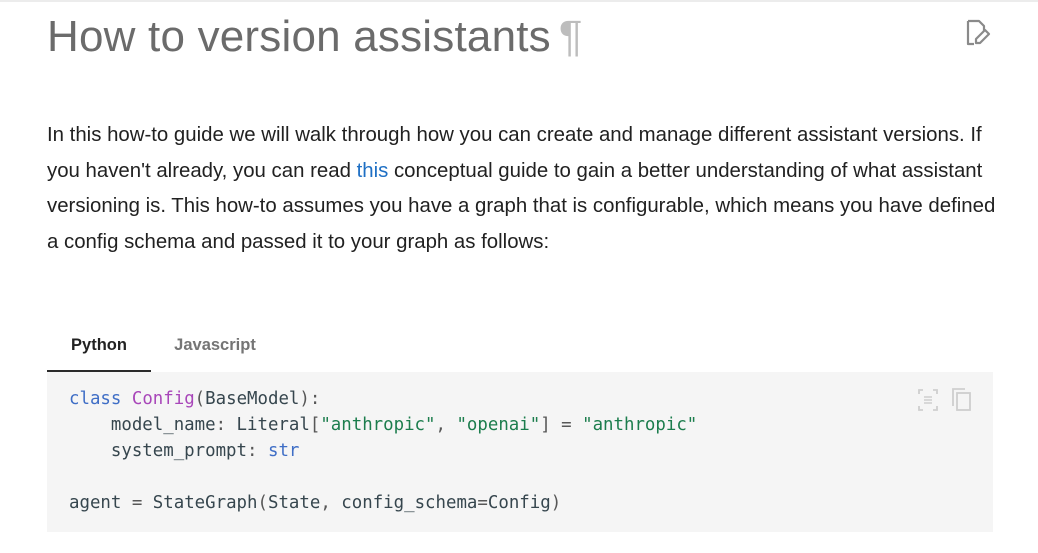 Image resolution: width=1038 pixels, height=553 pixels. Describe the element at coordinates (409, 503) in the screenshot. I see `code-token: config_schema` at that location.